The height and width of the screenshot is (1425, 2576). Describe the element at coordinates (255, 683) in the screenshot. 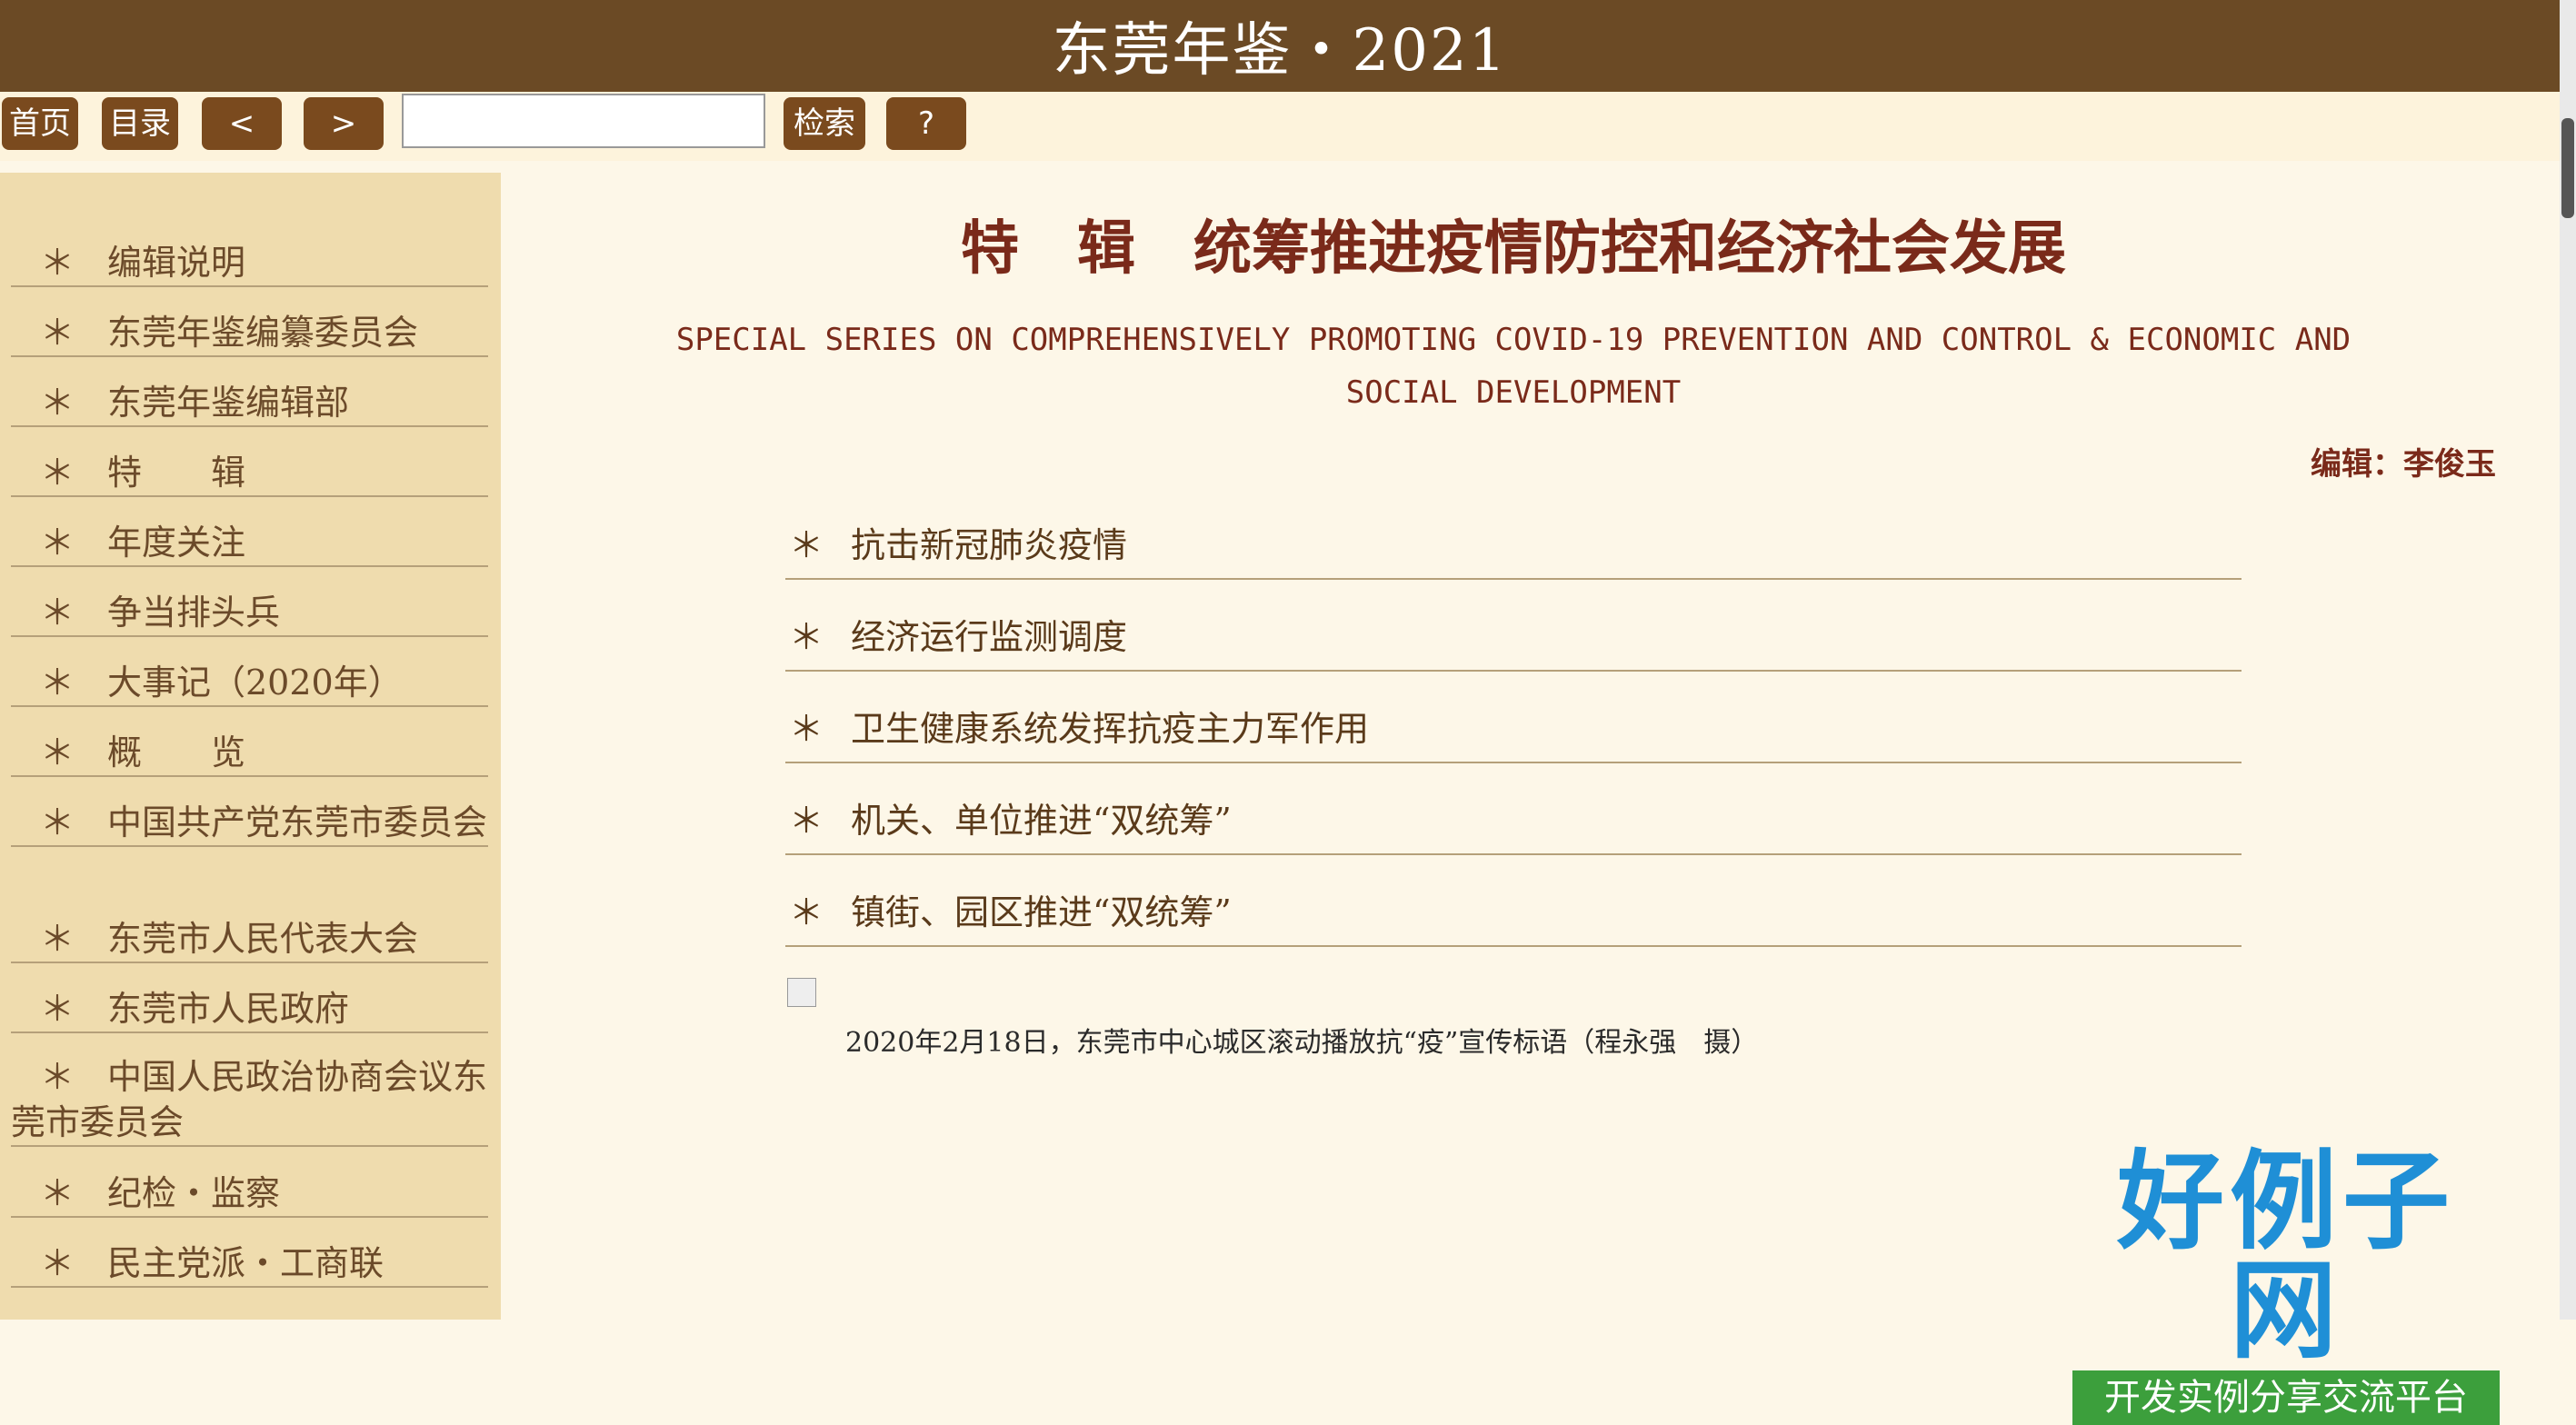

I see `sidebar-item-label: 大事记（2020年）` at that location.